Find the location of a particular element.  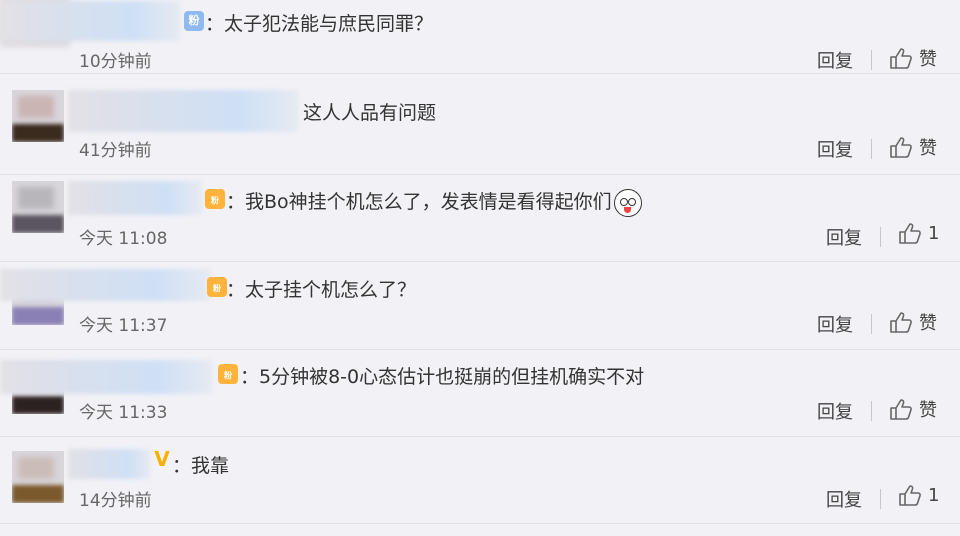

comment-item: 粉 ：太子犯法能与庶民同罪？ 10分钟前 回复 赞 is located at coordinates (480, 37).